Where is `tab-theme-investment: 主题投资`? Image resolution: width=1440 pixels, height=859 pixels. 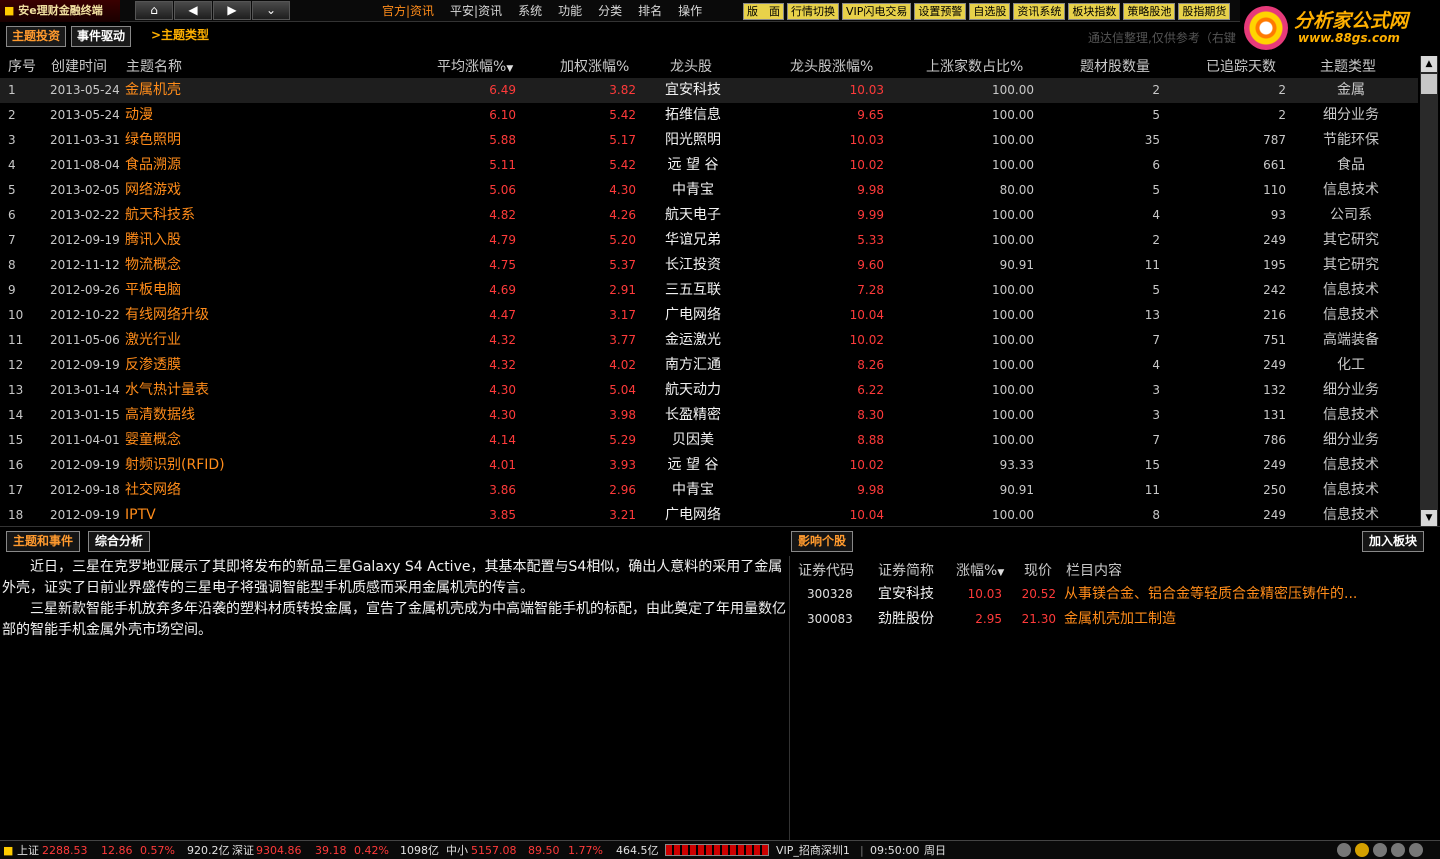
tab-theme-investment: 主题投资 is located at coordinates (36, 36).